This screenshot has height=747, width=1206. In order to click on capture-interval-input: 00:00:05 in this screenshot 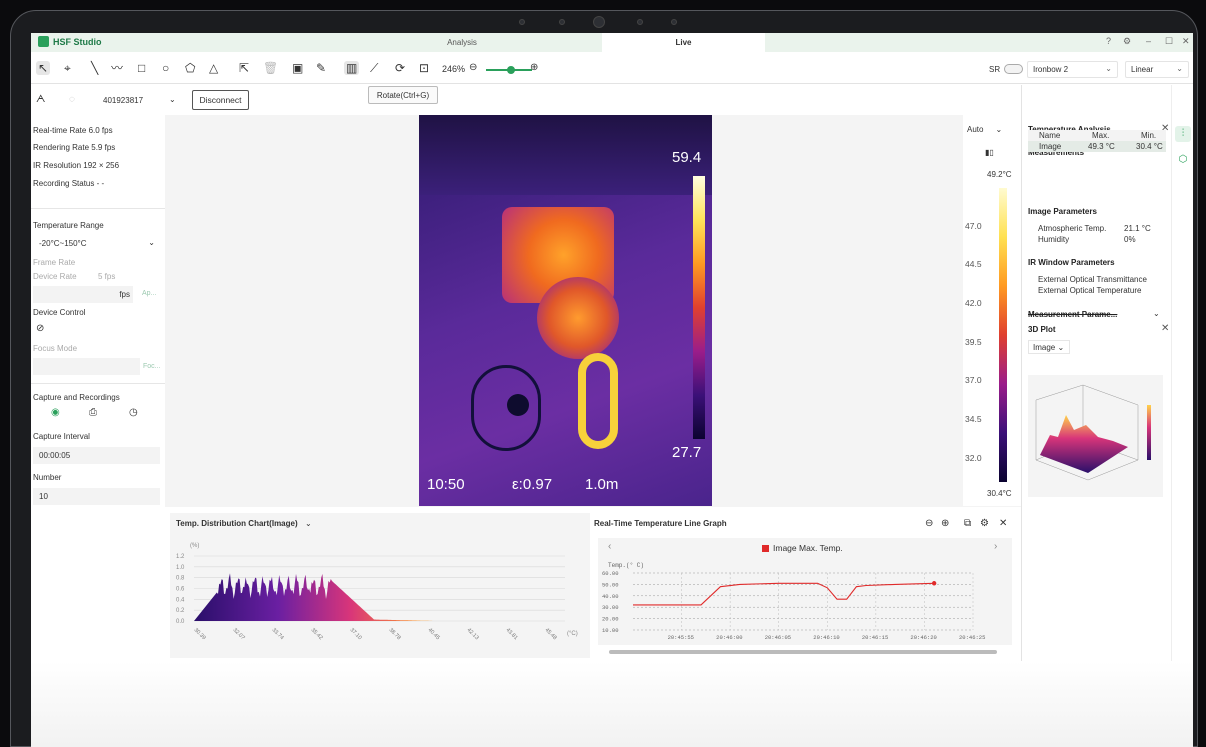, I will do `click(96, 455)`.